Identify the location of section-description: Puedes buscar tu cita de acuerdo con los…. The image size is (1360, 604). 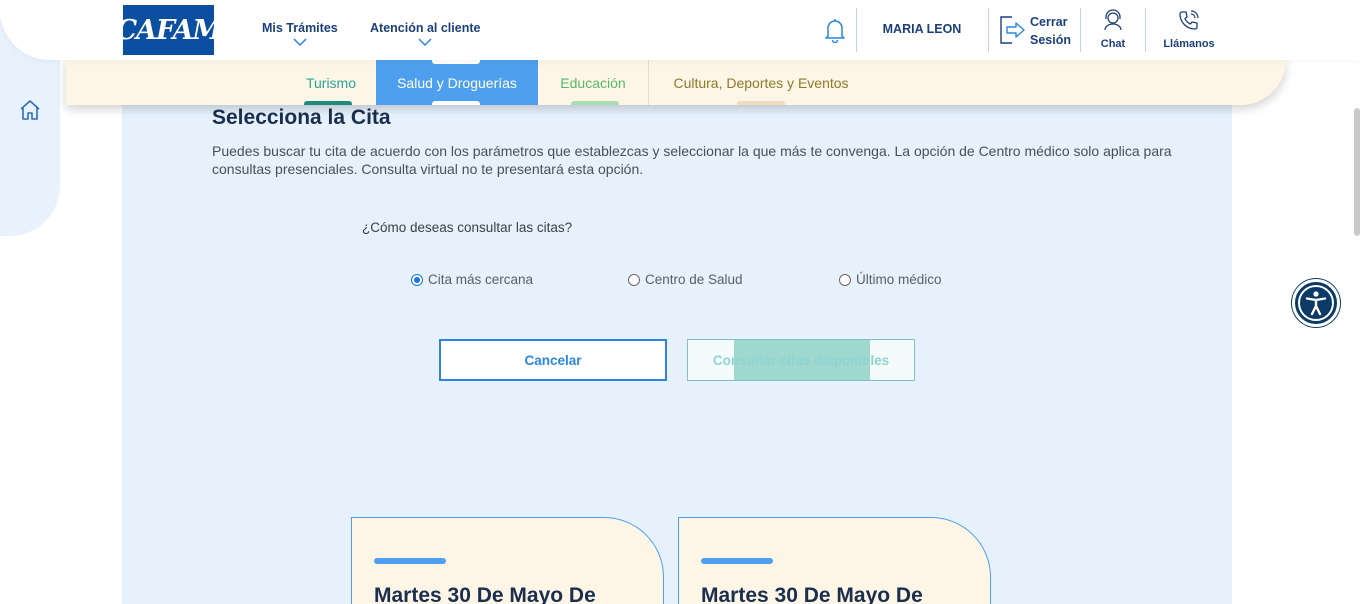
(692, 160).